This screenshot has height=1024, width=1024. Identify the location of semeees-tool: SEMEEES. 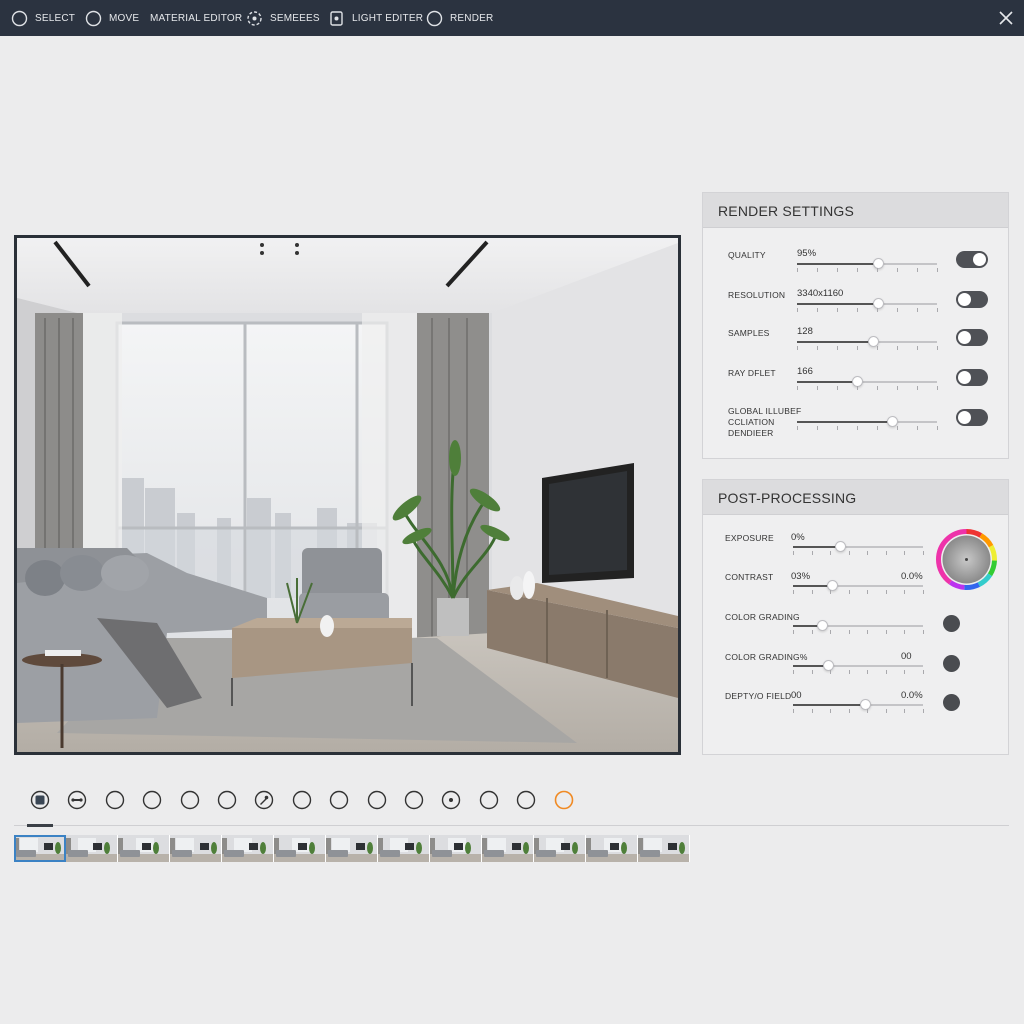
(283, 18).